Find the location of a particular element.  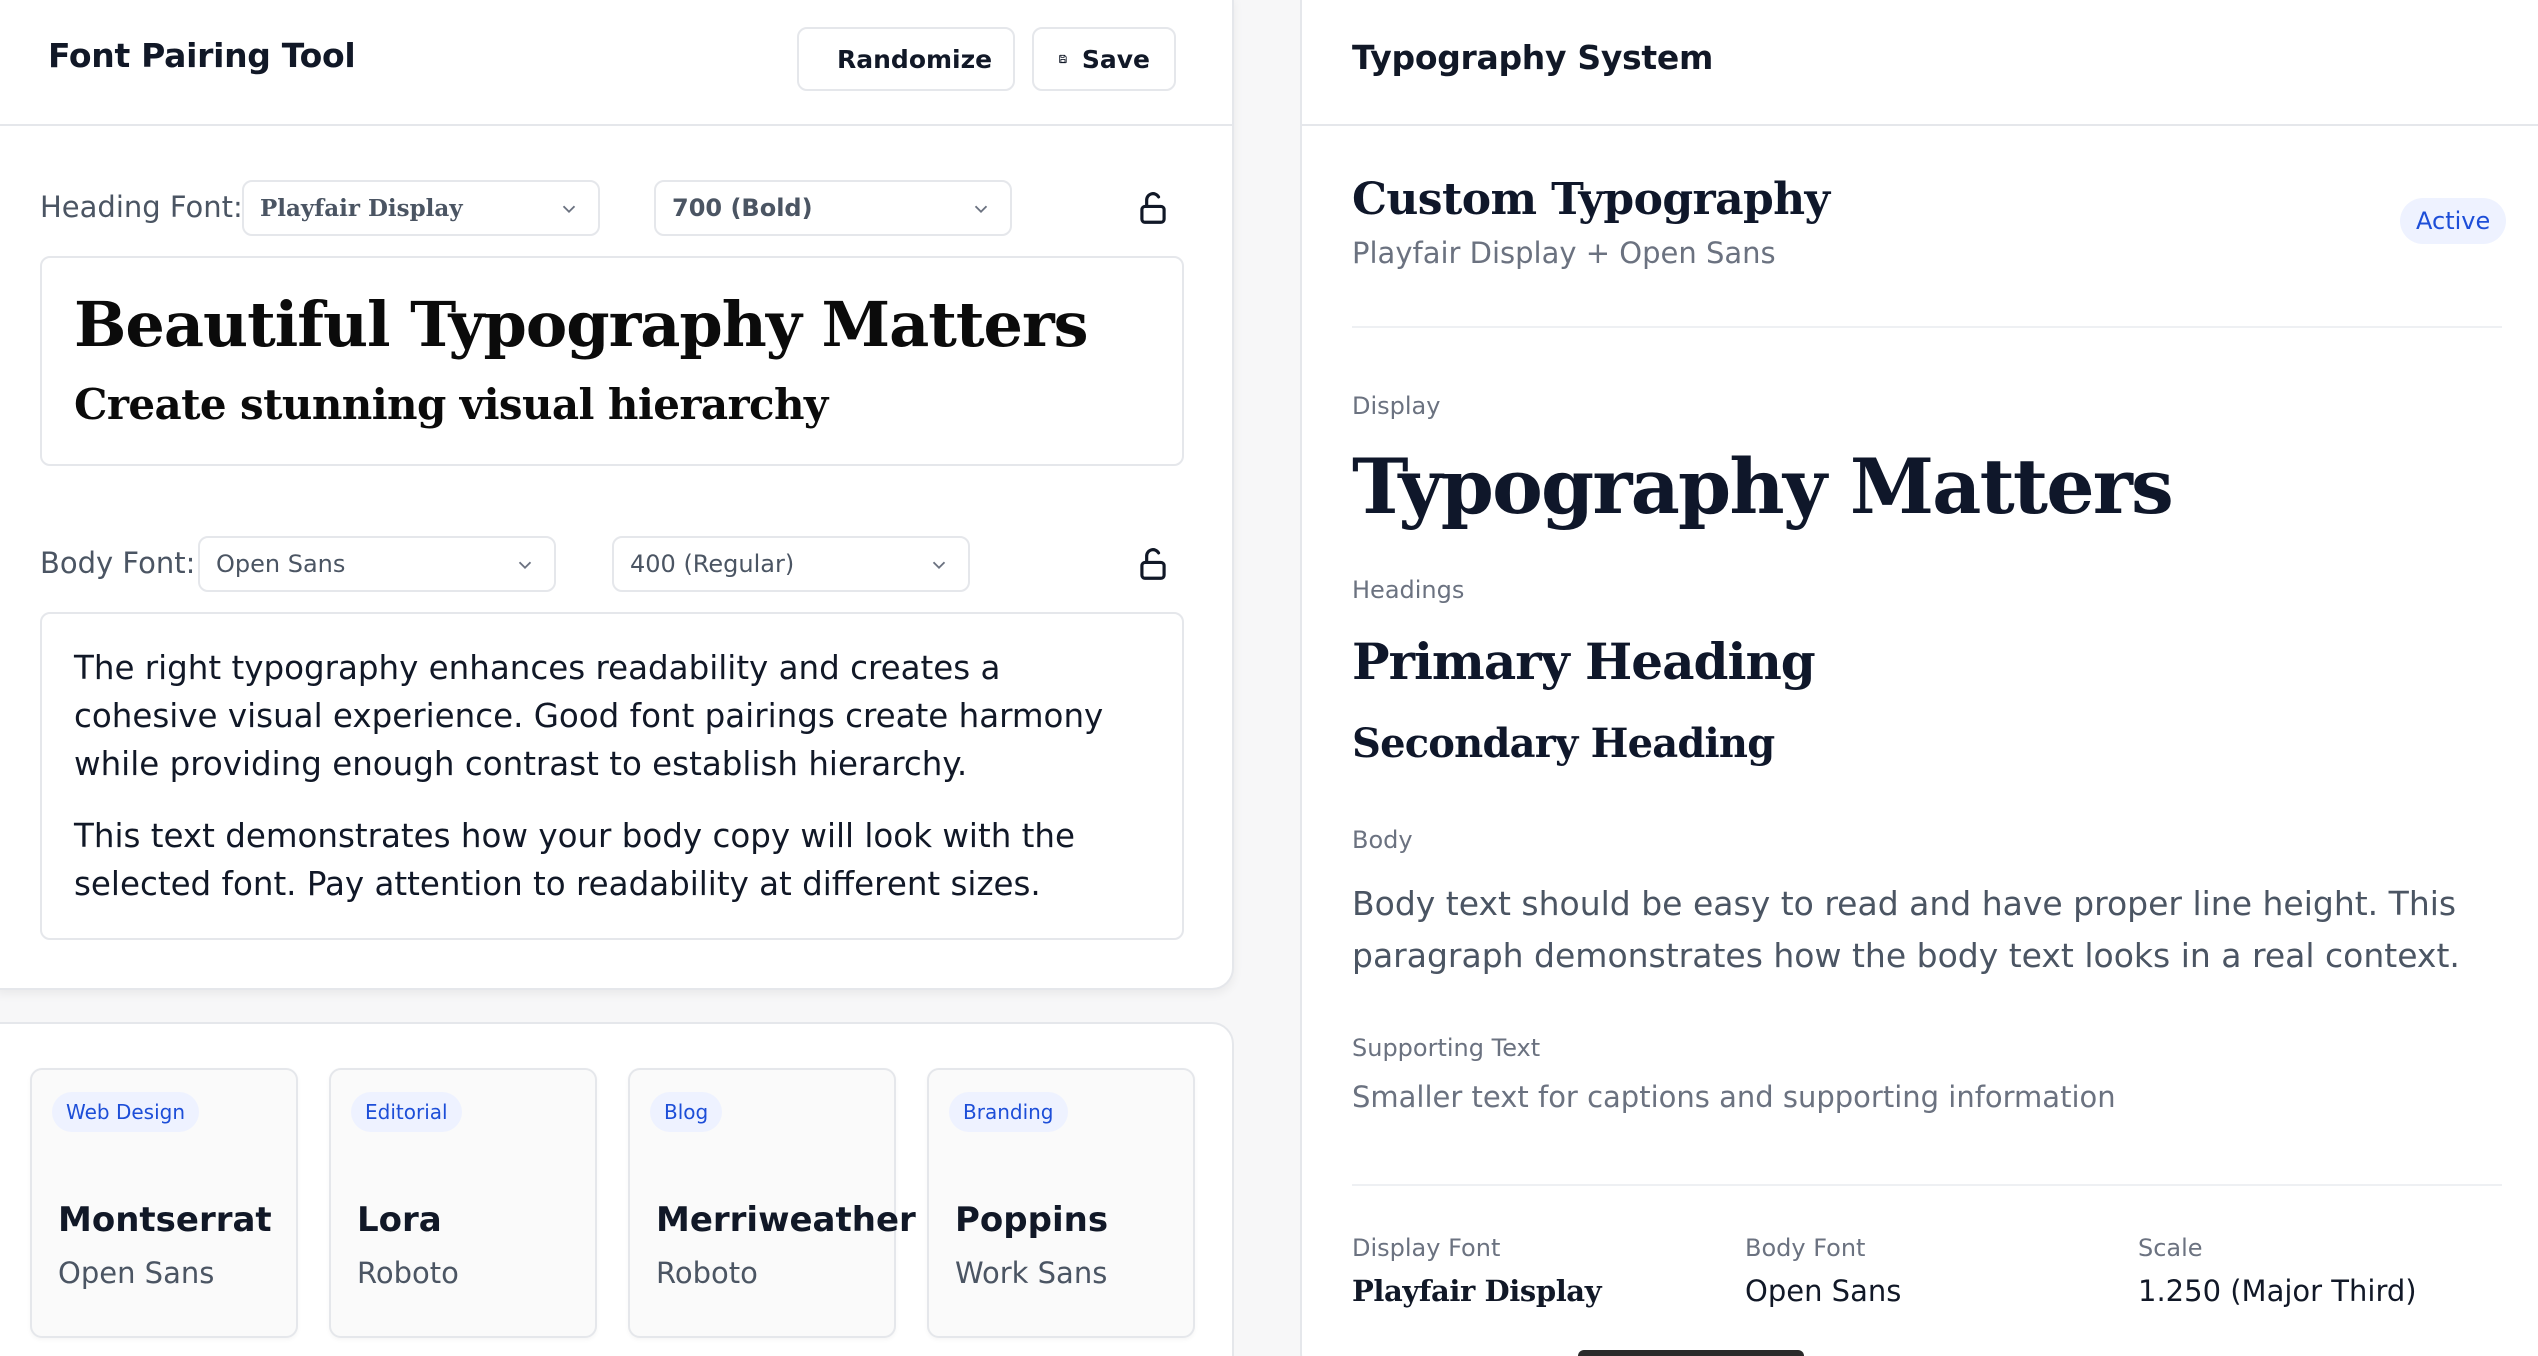

heading-font-value: Playfair Display is located at coordinates (361, 208).